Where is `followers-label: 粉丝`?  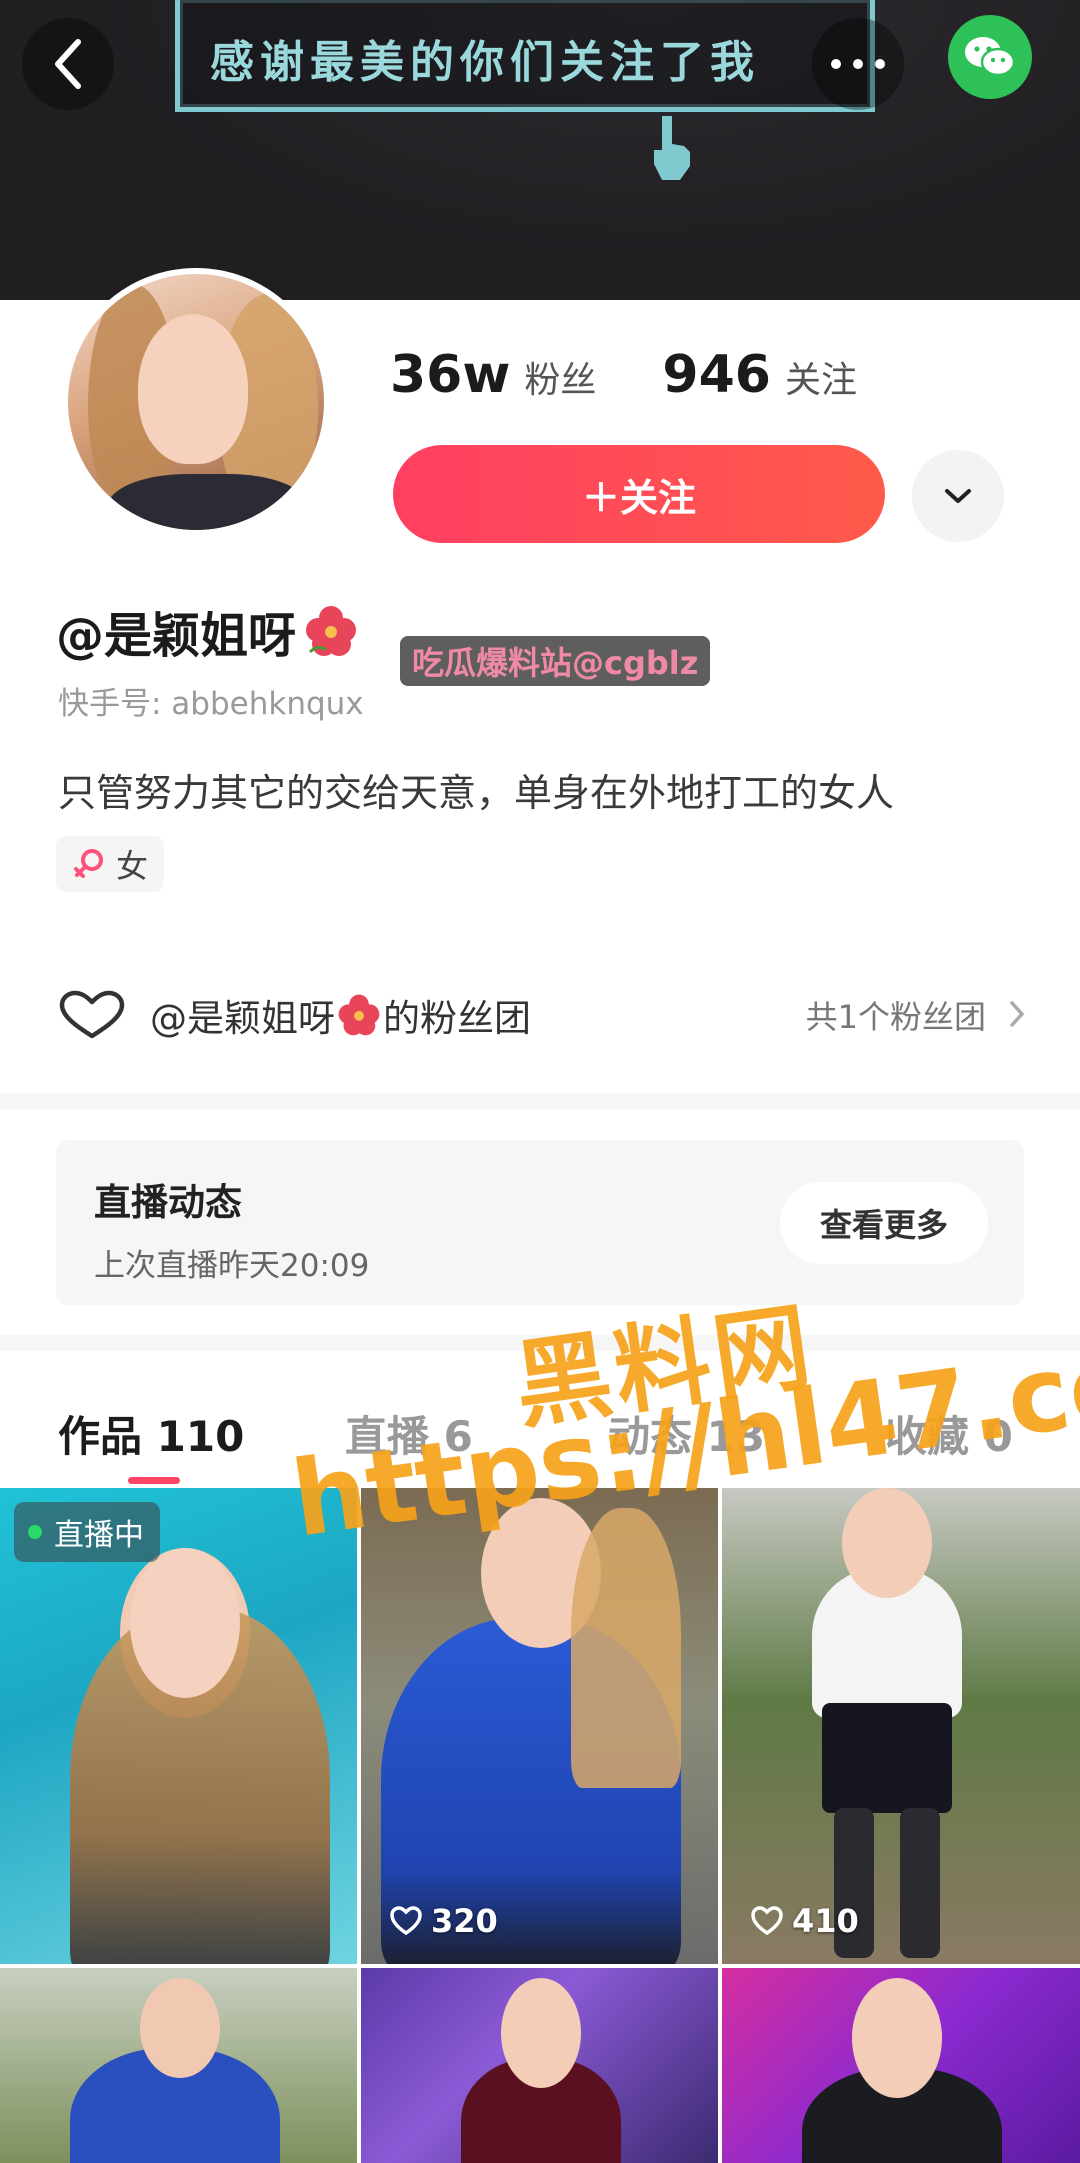
followers-label: 粉丝 is located at coordinates (560, 377).